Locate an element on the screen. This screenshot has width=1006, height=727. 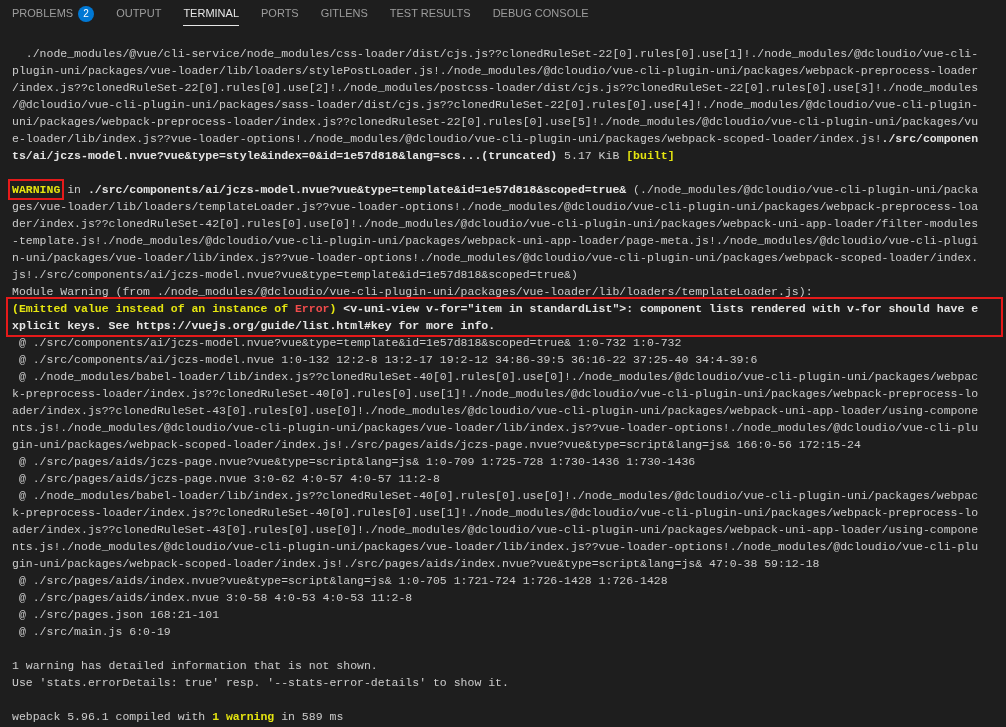
panel-tab: OUTPUT is located at coordinates (139, 14).